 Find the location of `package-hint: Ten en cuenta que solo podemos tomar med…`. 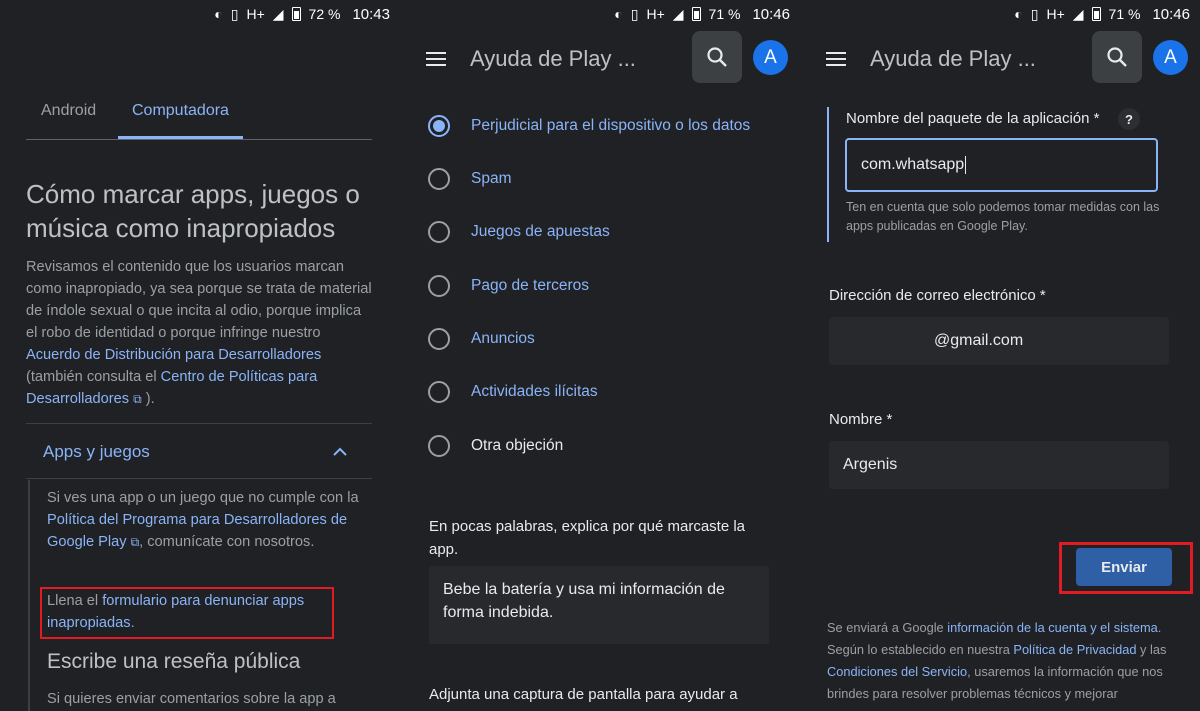

package-hint: Ten en cuenta que solo podemos tomar med… is located at coordinates (1003, 216).